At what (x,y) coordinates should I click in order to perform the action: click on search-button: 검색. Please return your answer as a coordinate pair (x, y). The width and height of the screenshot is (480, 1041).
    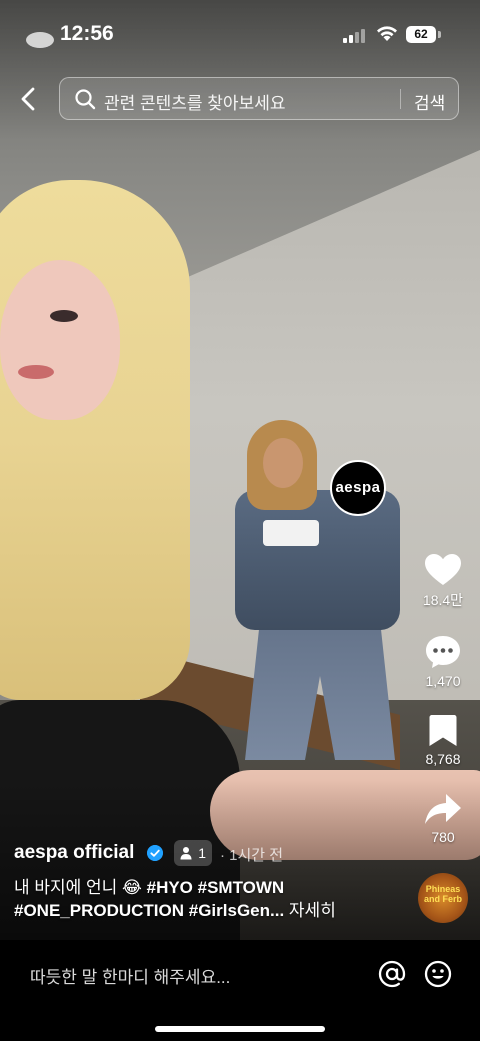
    Looking at the image, I should click on (429, 101).